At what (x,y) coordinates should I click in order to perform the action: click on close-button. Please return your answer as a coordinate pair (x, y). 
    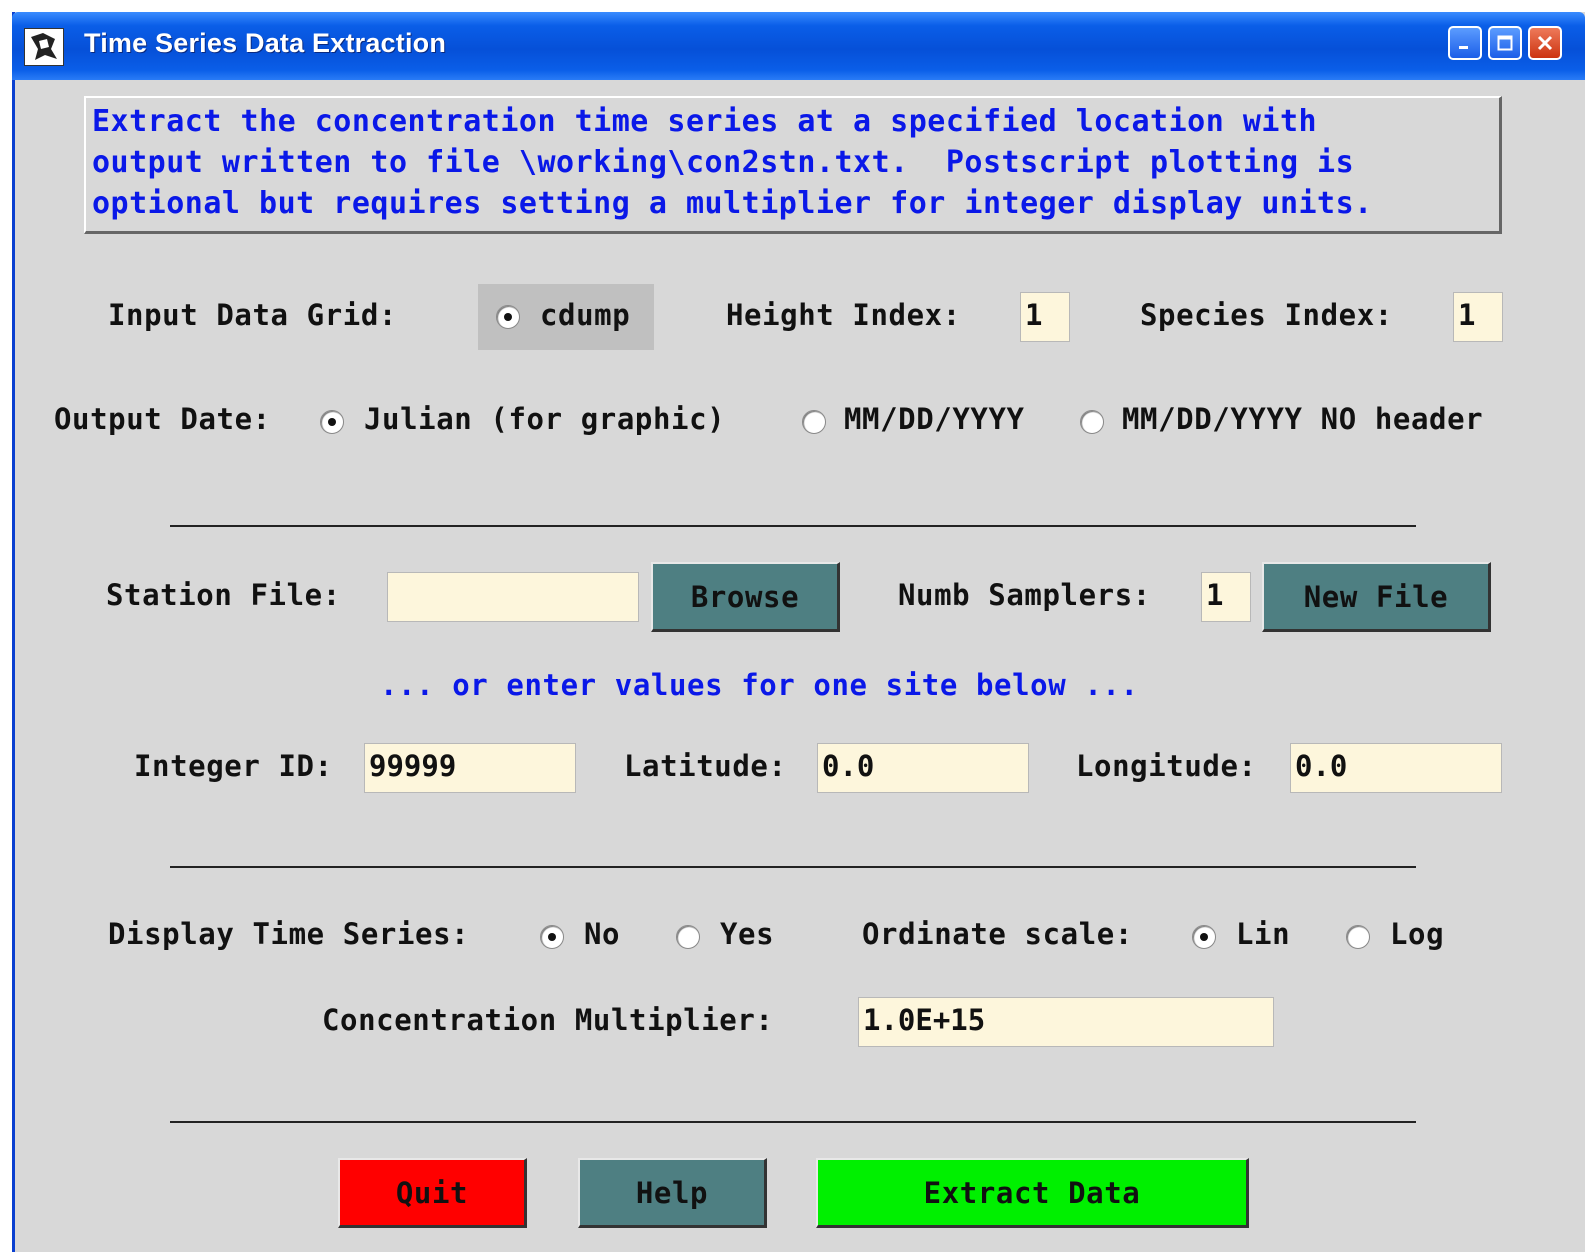
    Looking at the image, I should click on (1545, 43).